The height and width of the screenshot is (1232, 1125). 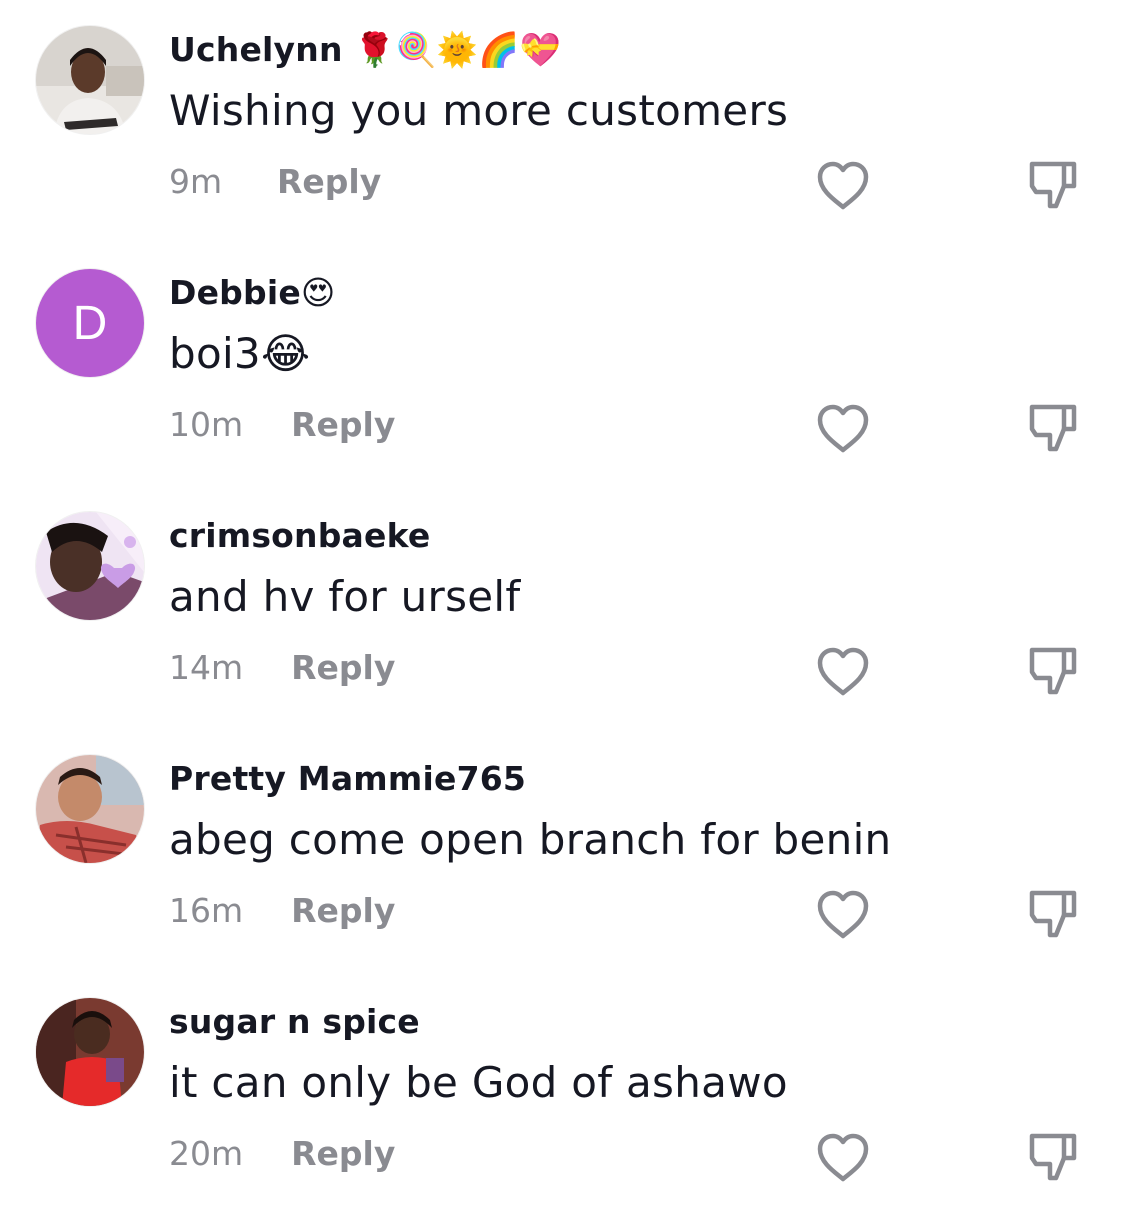 What do you see at coordinates (206, 910) in the screenshot?
I see `comment-timestamp: 16m` at bounding box center [206, 910].